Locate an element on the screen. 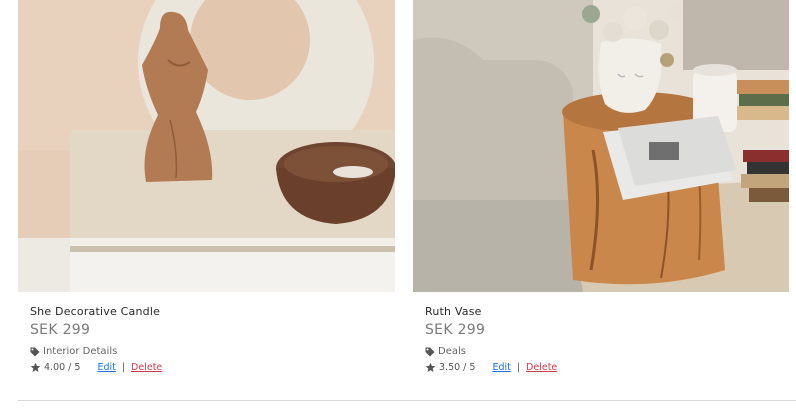  product-actions: 4.00 / 5 Edit | Delete is located at coordinates (212, 367).